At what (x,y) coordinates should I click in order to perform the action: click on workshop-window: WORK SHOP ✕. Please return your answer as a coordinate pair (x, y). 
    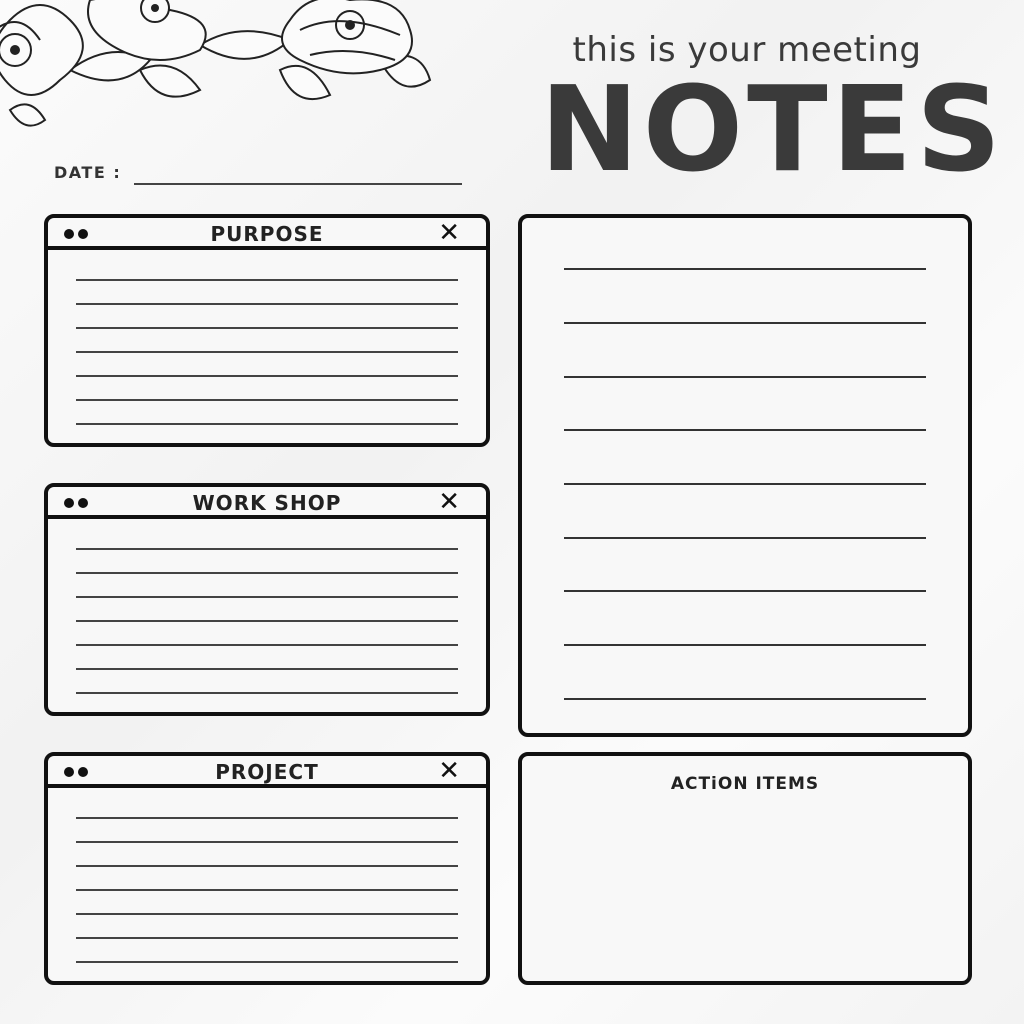
    Looking at the image, I should click on (267, 599).